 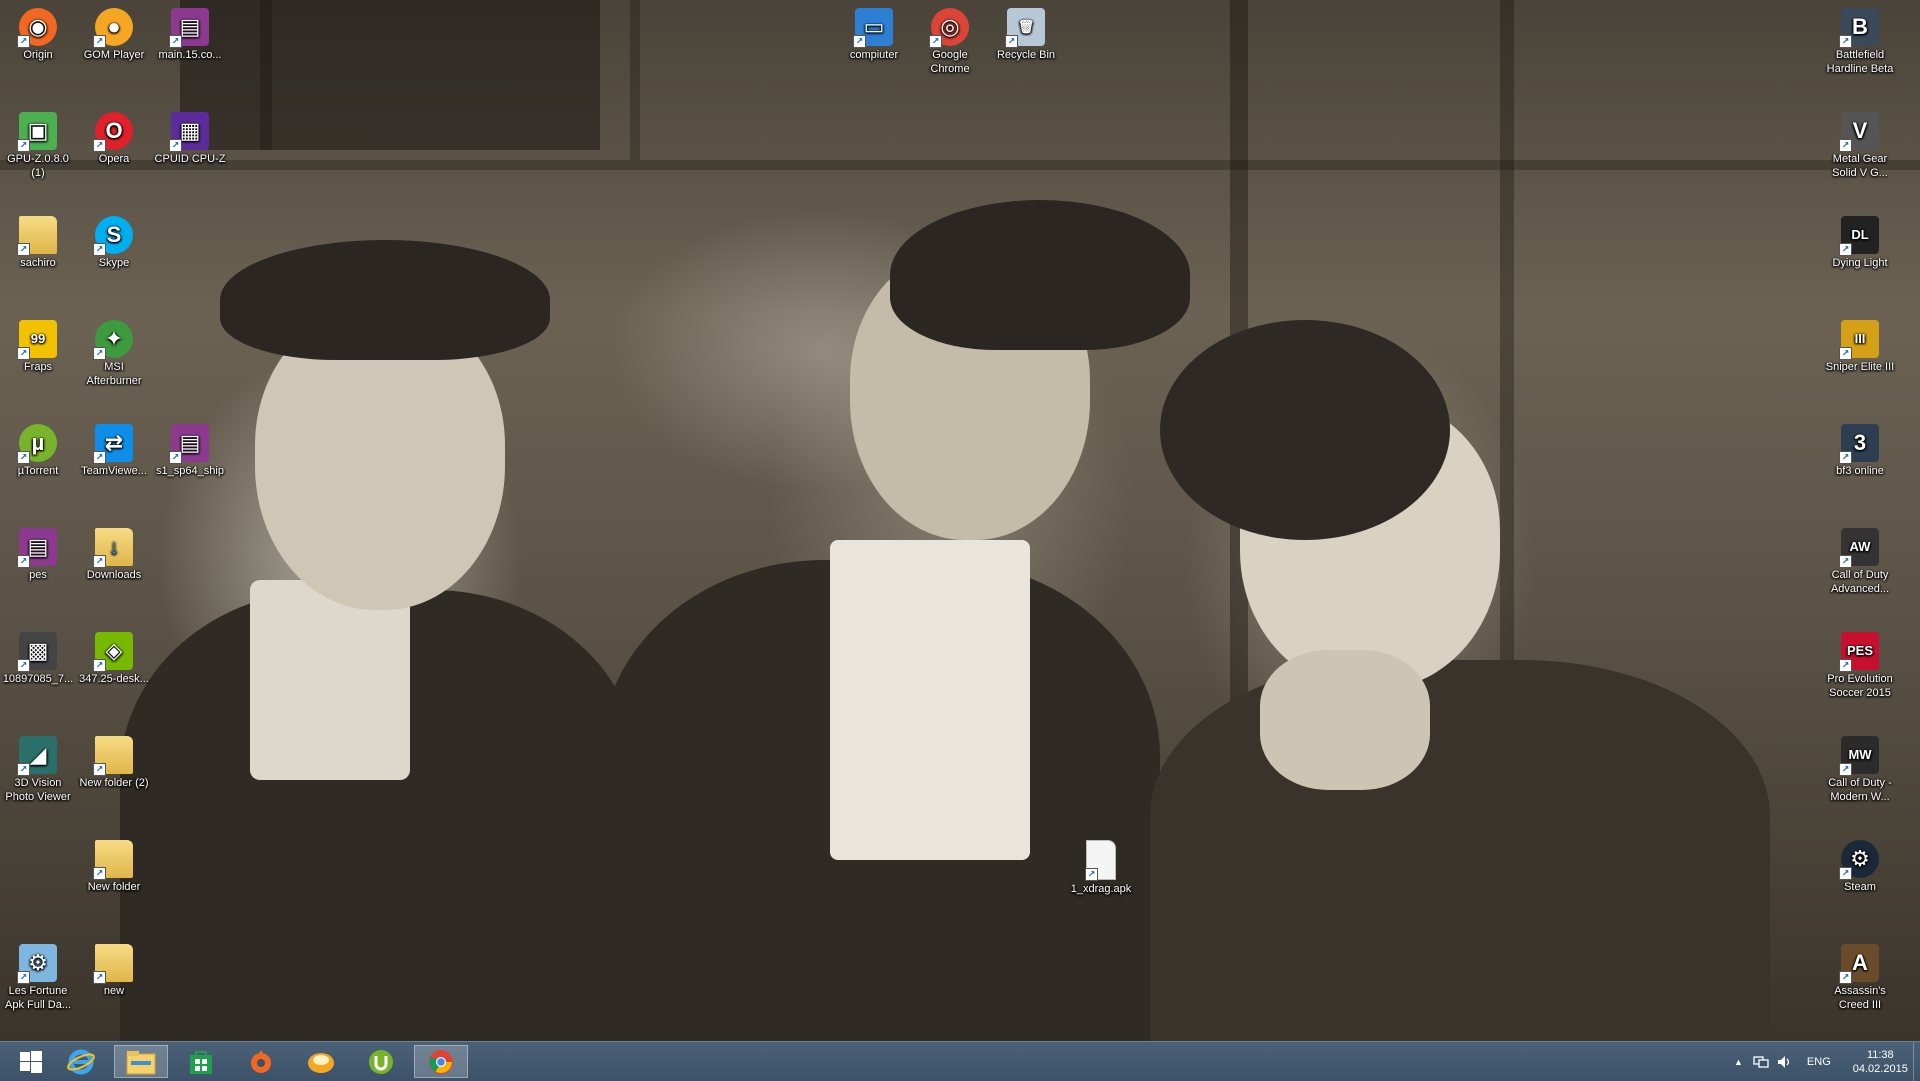 What do you see at coordinates (1305, 430) in the screenshot?
I see `boy-right-cap` at bounding box center [1305, 430].